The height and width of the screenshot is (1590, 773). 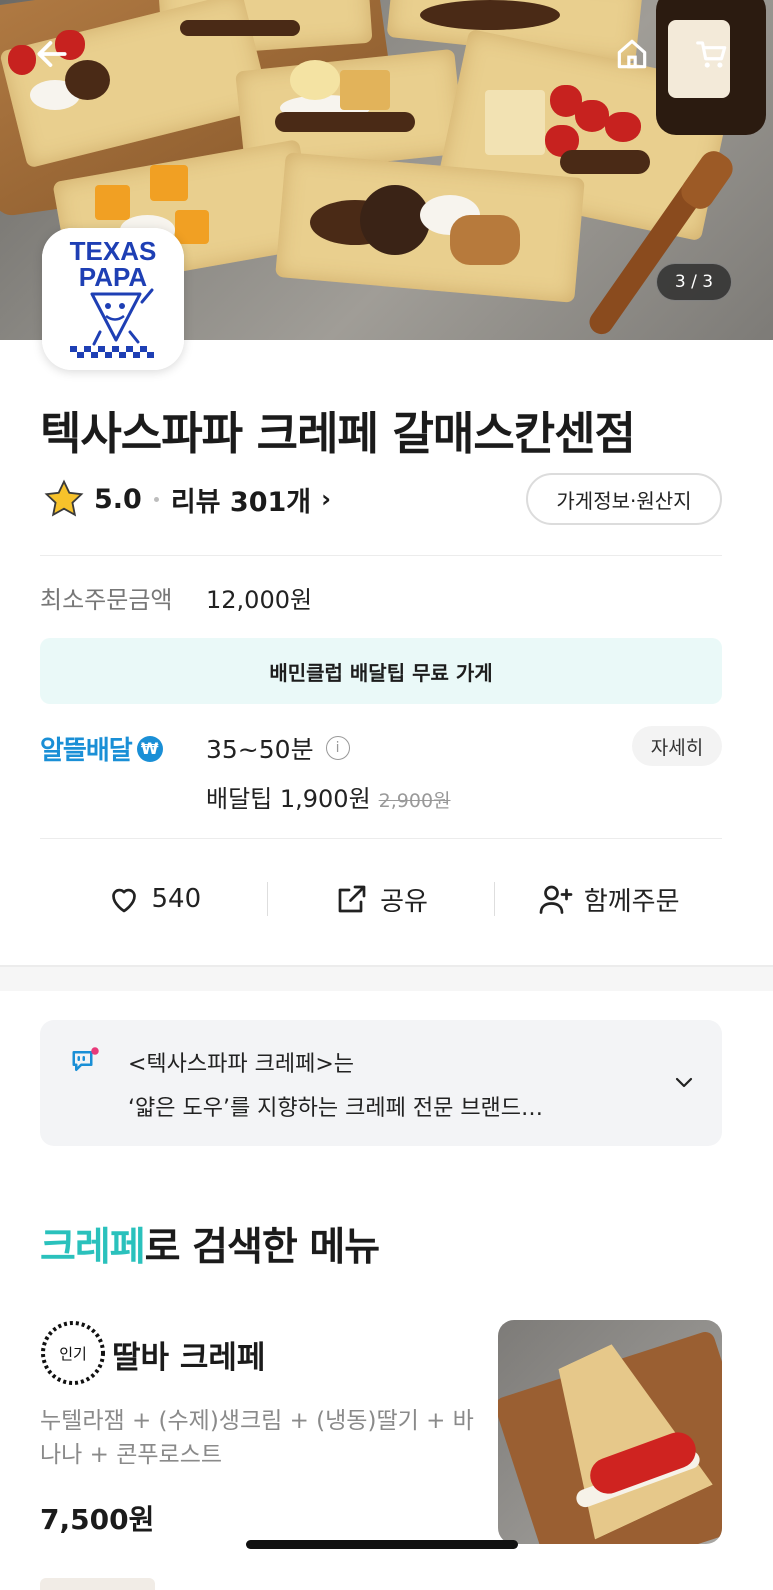 I want to click on share-label: 공유, so click(x=404, y=901).